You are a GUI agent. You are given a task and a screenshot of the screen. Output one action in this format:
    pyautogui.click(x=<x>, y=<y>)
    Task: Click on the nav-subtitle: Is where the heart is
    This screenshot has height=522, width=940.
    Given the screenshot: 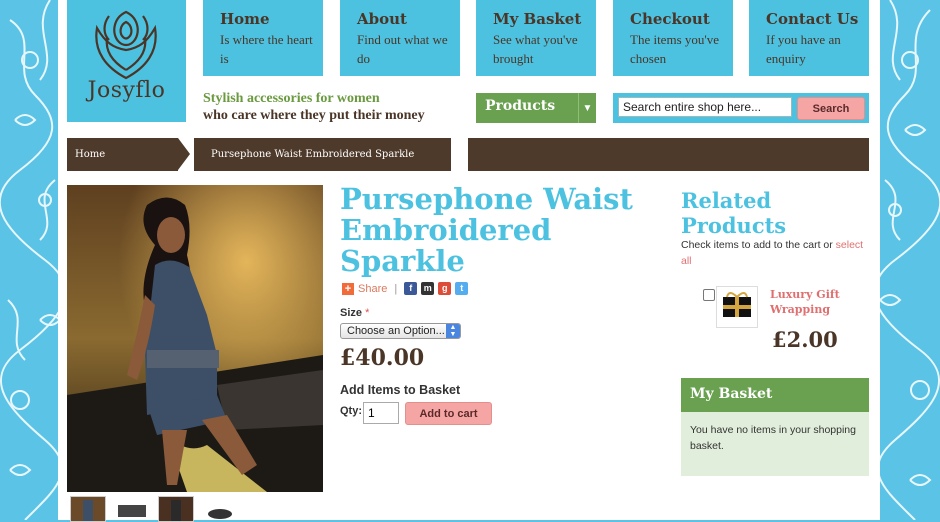 What is the action you would take?
    pyautogui.click(x=266, y=49)
    